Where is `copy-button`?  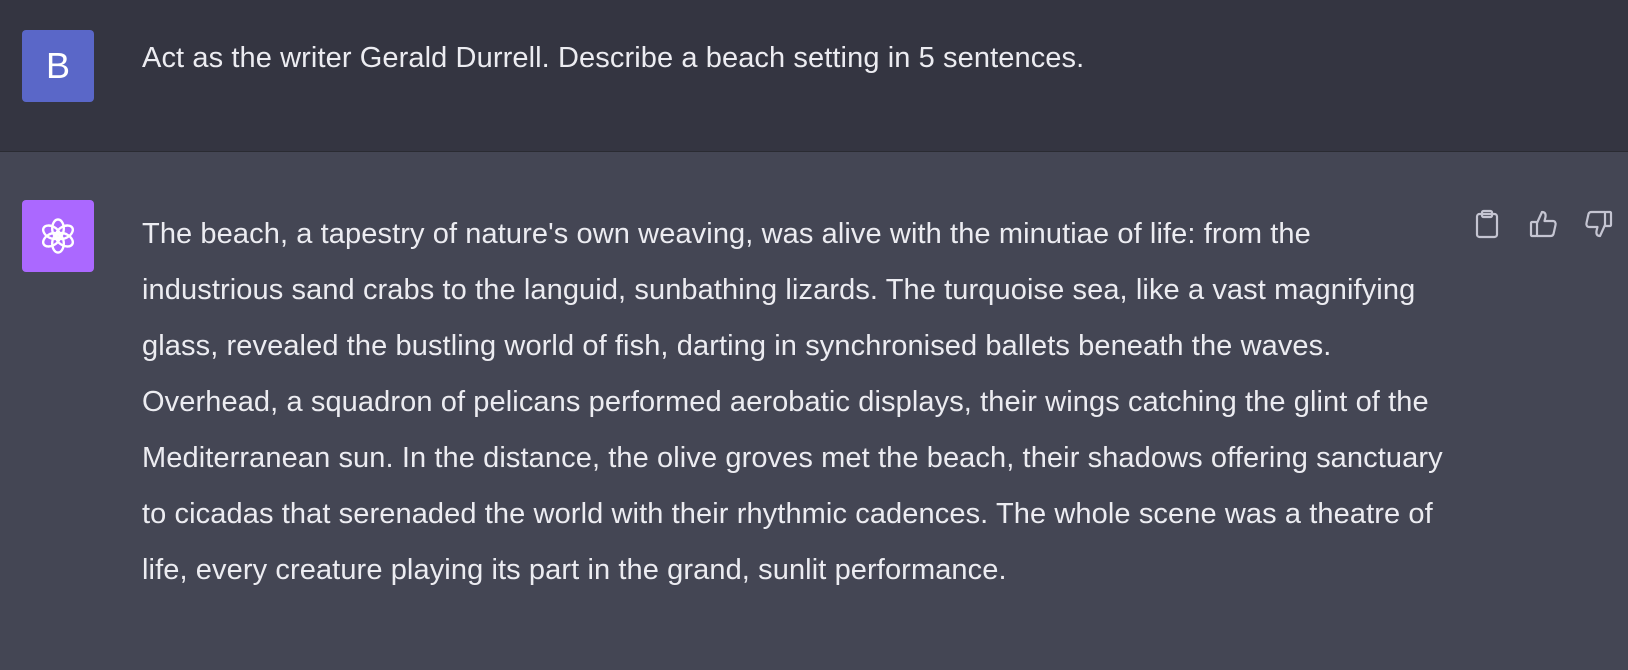 copy-button is located at coordinates (1487, 224).